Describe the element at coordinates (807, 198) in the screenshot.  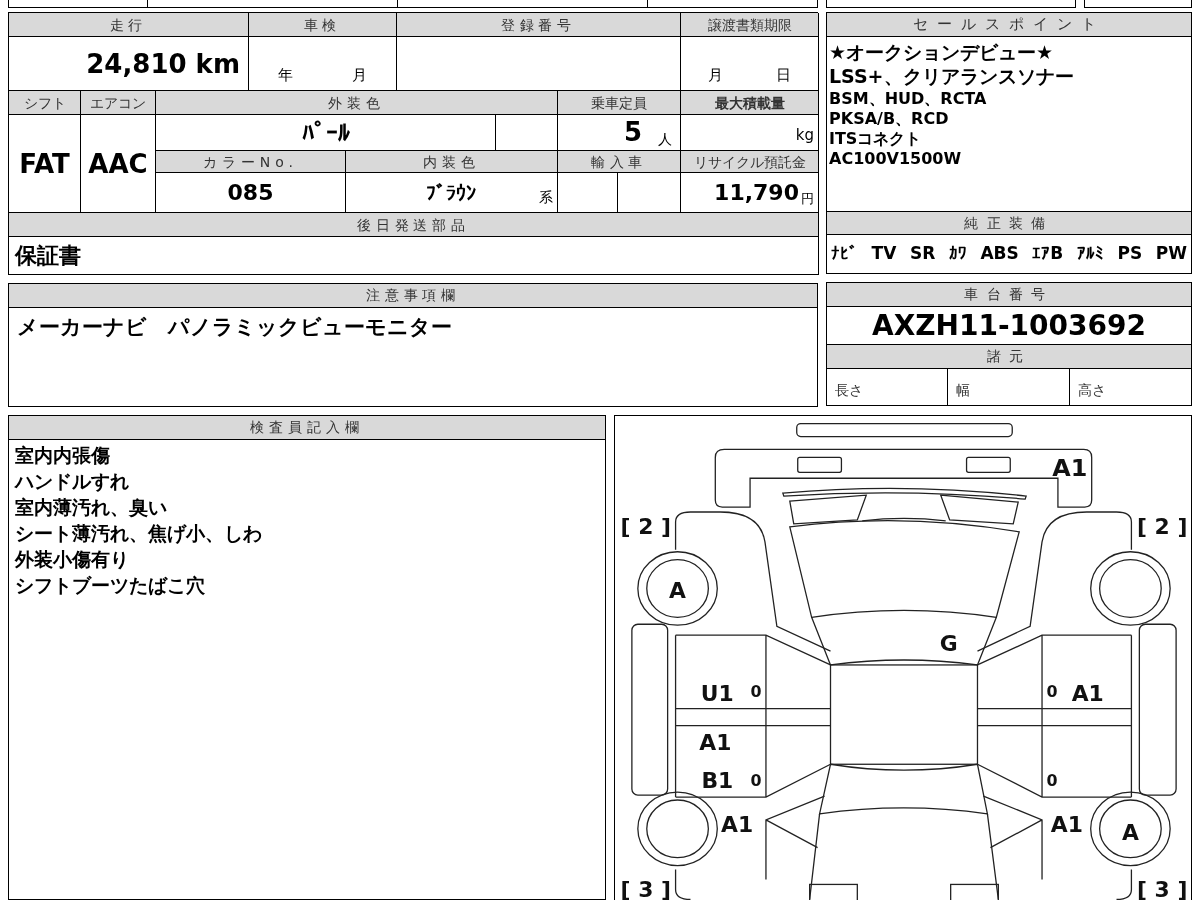
I see `unit-label: 円` at that location.